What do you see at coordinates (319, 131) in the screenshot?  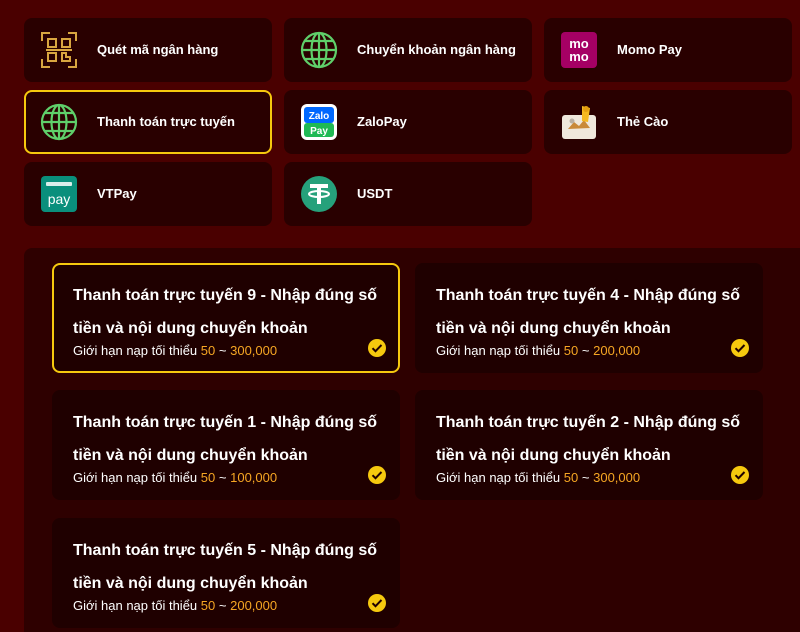 I see `svg-text: Pay` at bounding box center [319, 131].